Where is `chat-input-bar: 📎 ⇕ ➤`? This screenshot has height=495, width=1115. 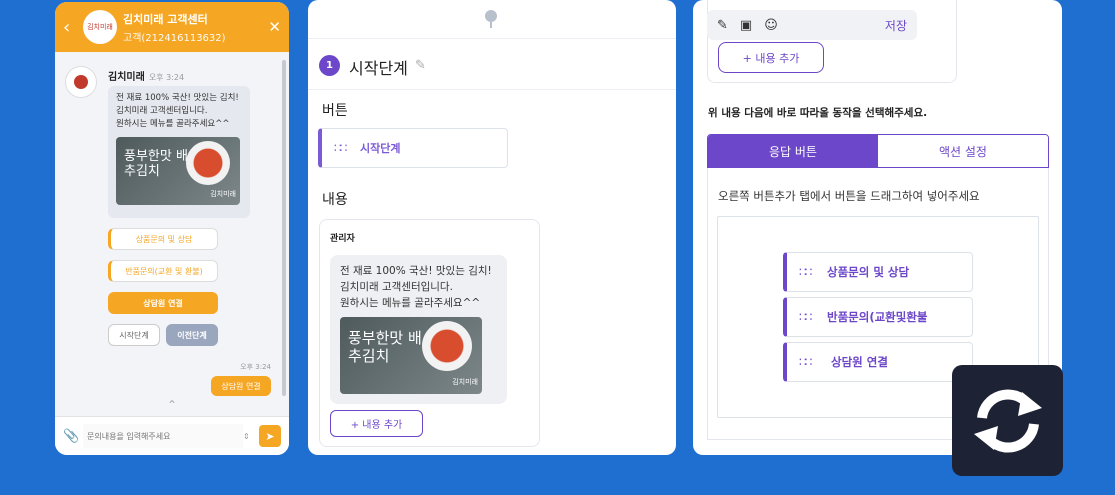 chat-input-bar: 📎 ⇕ ➤ is located at coordinates (172, 435).